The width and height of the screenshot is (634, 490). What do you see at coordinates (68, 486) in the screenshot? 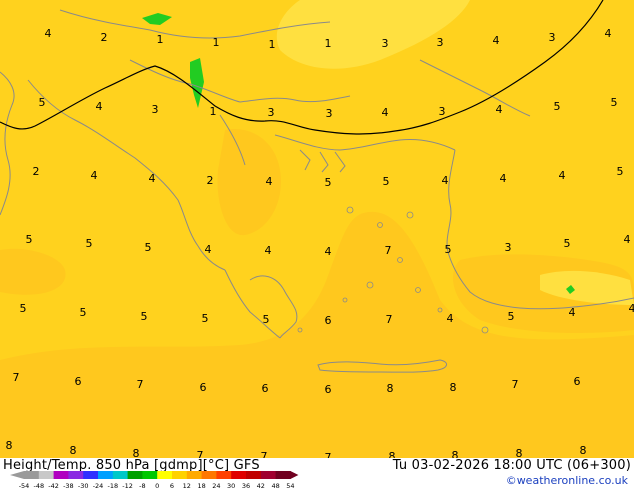
I see `legend-tick-label: -38` at bounding box center [68, 486].